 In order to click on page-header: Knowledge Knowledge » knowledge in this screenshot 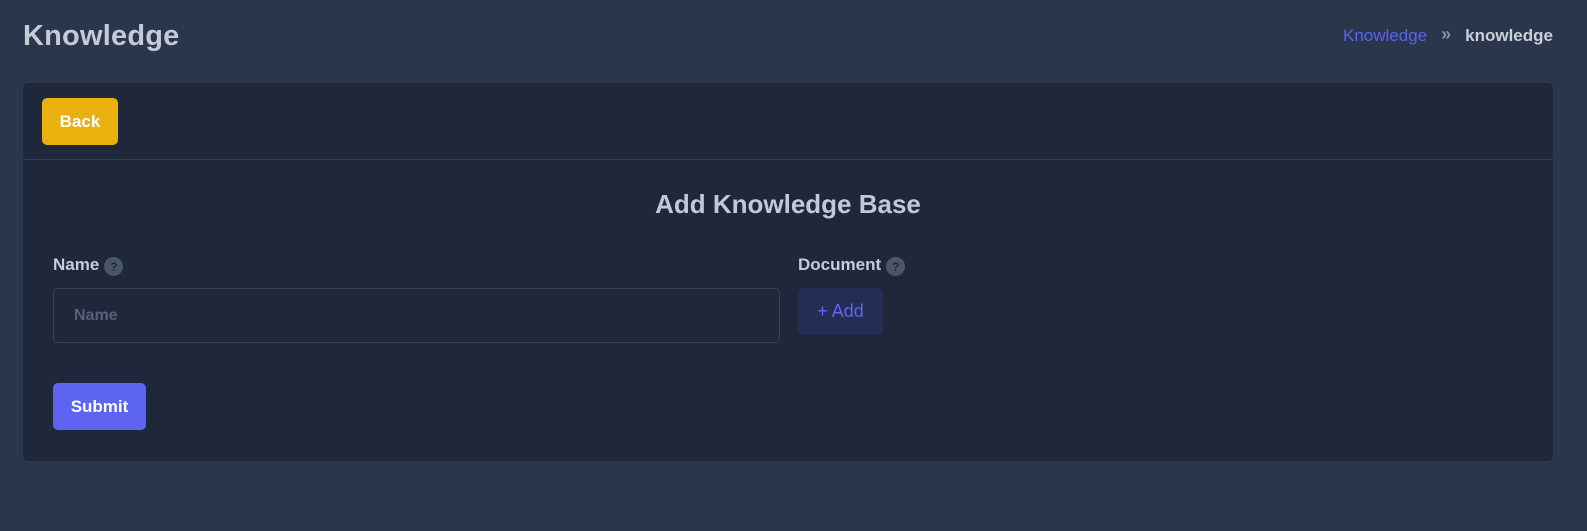, I will do `click(788, 36)`.